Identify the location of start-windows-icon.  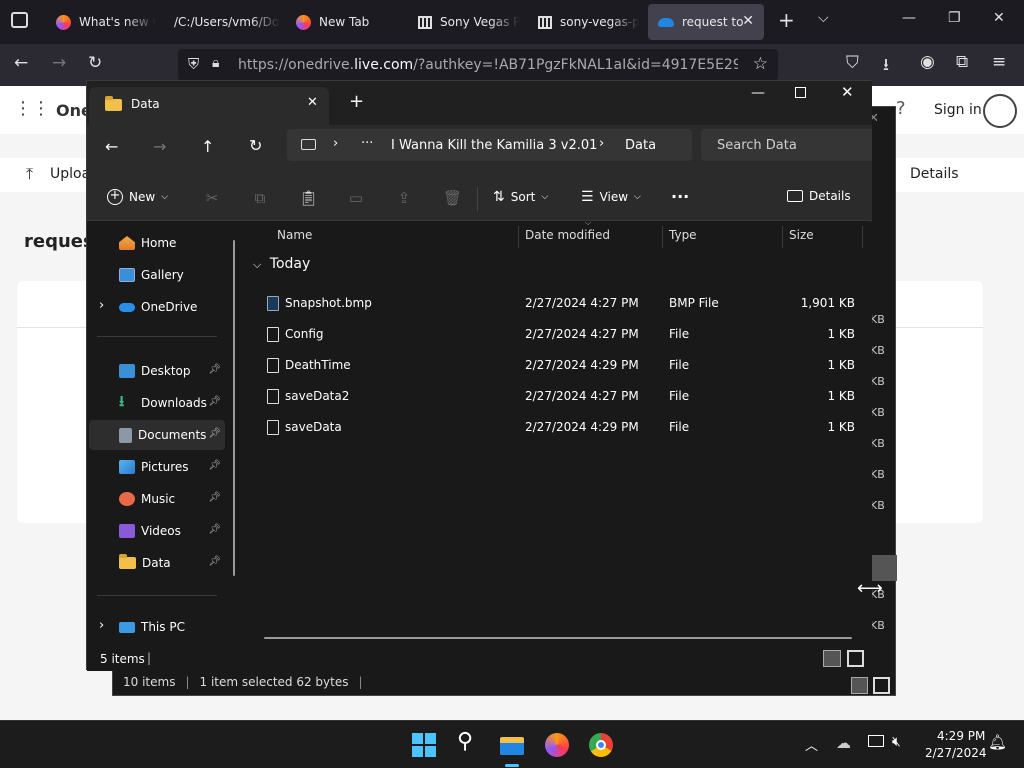
(424, 745).